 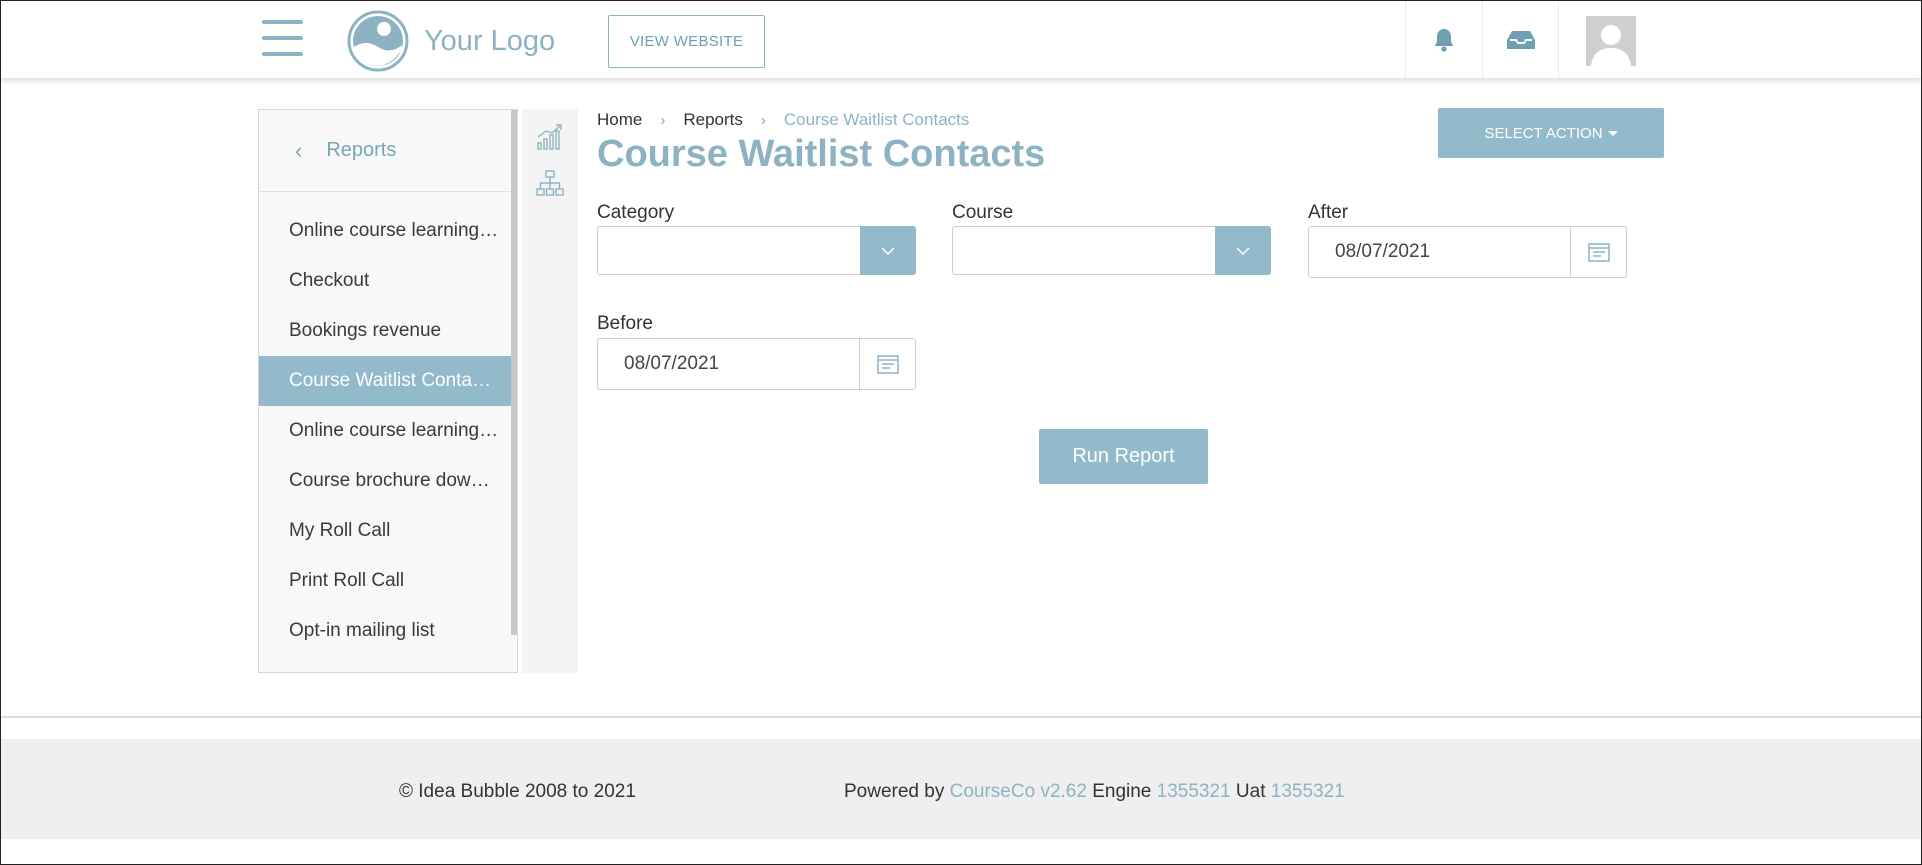 I want to click on sidebar-item: Checkout, so click(x=385, y=281).